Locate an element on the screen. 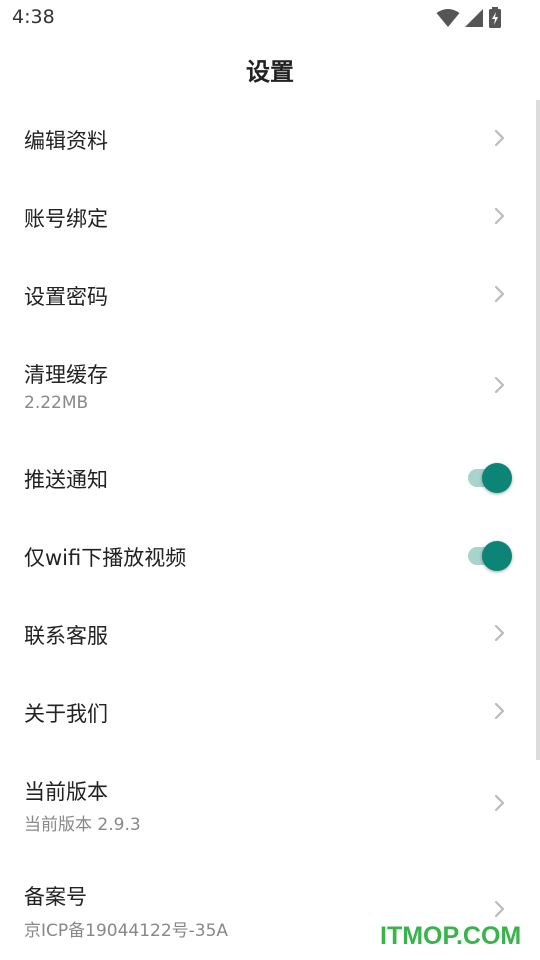 This screenshot has width=540, height=960. push-notifications-toggle is located at coordinates (490, 478).